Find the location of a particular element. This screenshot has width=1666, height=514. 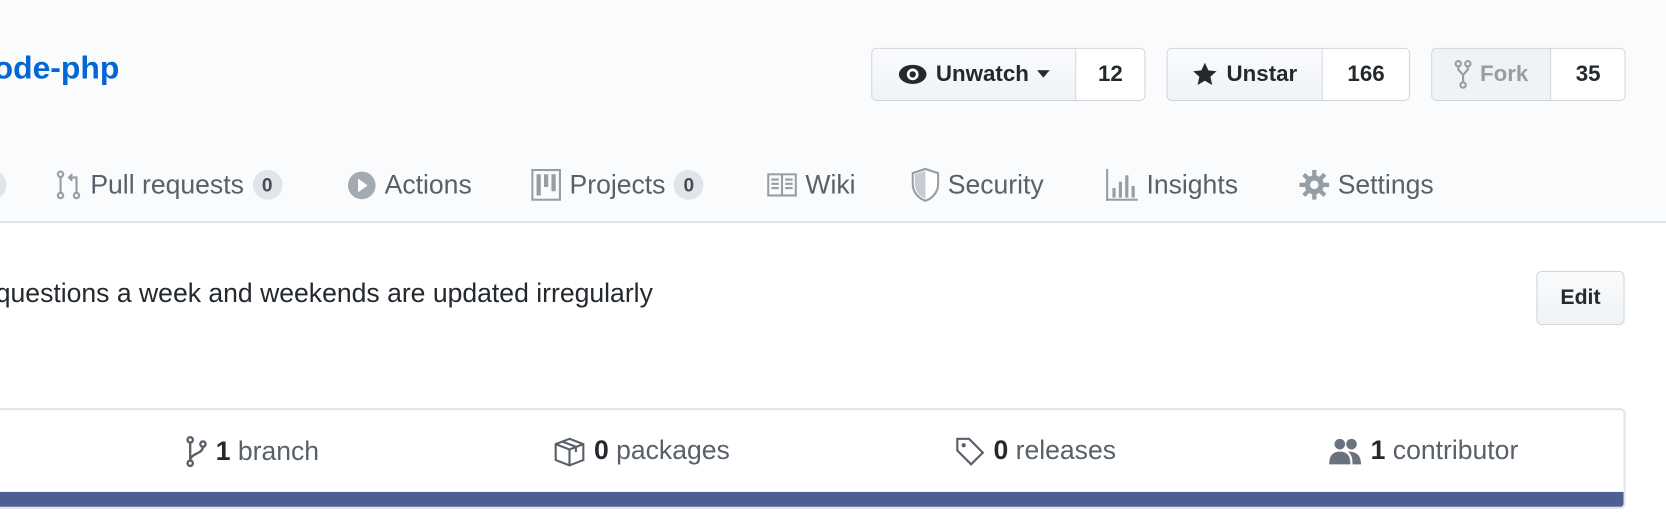

tab-security: Security is located at coordinates (977, 185).